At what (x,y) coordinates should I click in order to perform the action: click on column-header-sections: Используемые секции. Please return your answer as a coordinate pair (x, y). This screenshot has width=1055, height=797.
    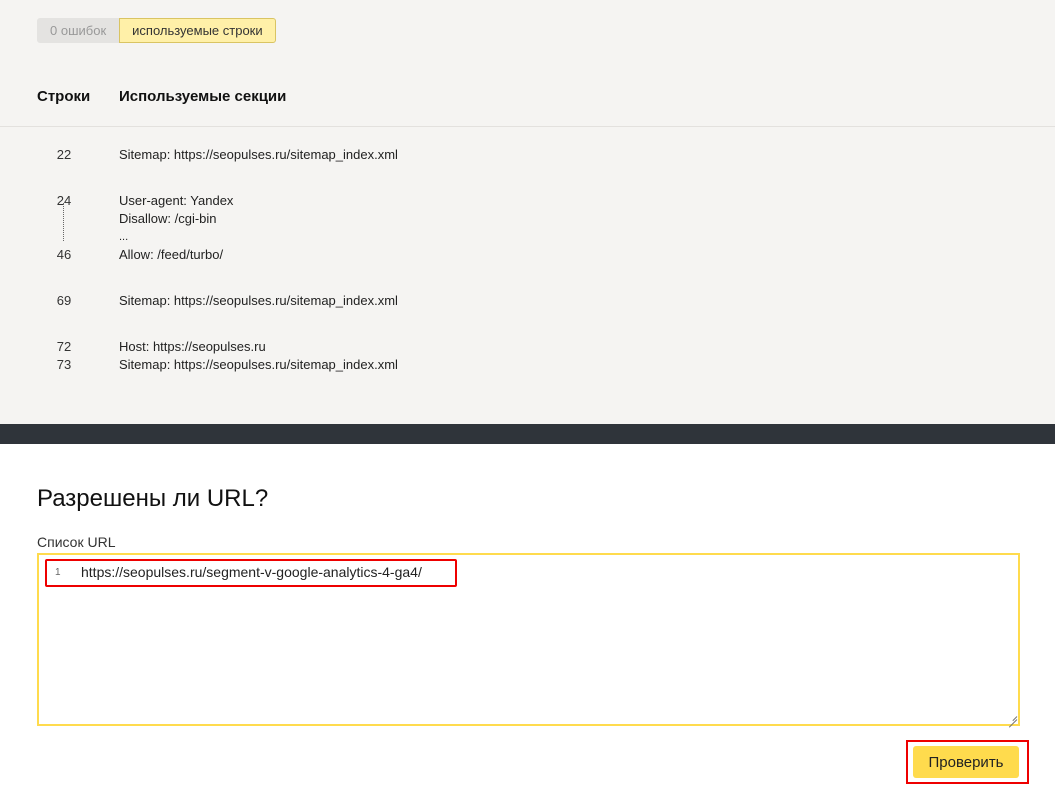
    Looking at the image, I should click on (203, 96).